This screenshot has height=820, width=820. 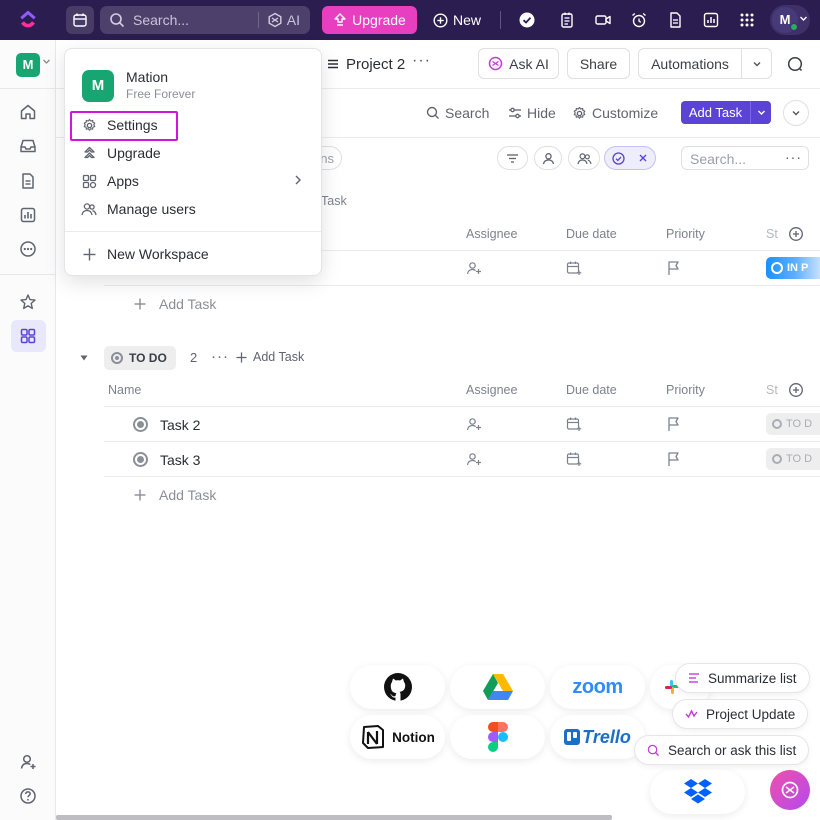 I want to click on me-mode-button, so click(x=548, y=158).